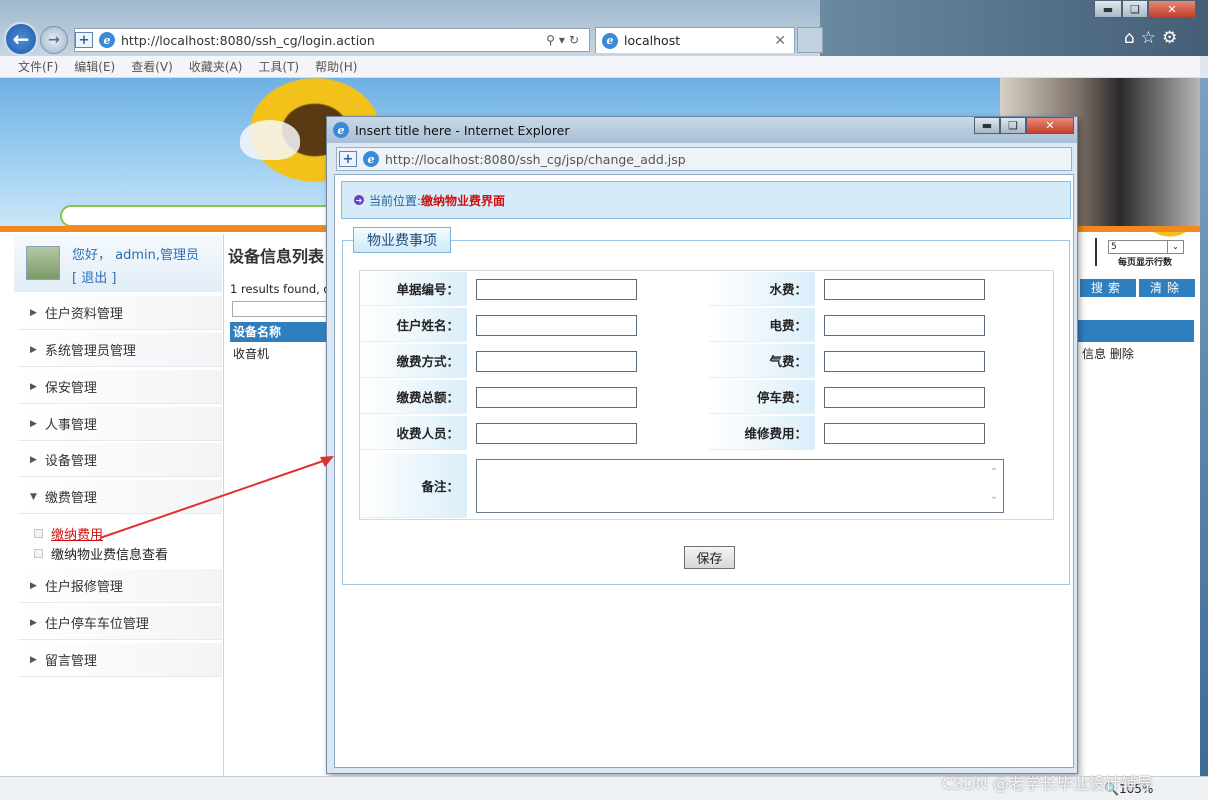 The height and width of the screenshot is (800, 1208). Describe the element at coordinates (706, 200) in the screenshot. I see `breadcrumb: ➜ 当前位置: 缴纳物业费界面` at that location.